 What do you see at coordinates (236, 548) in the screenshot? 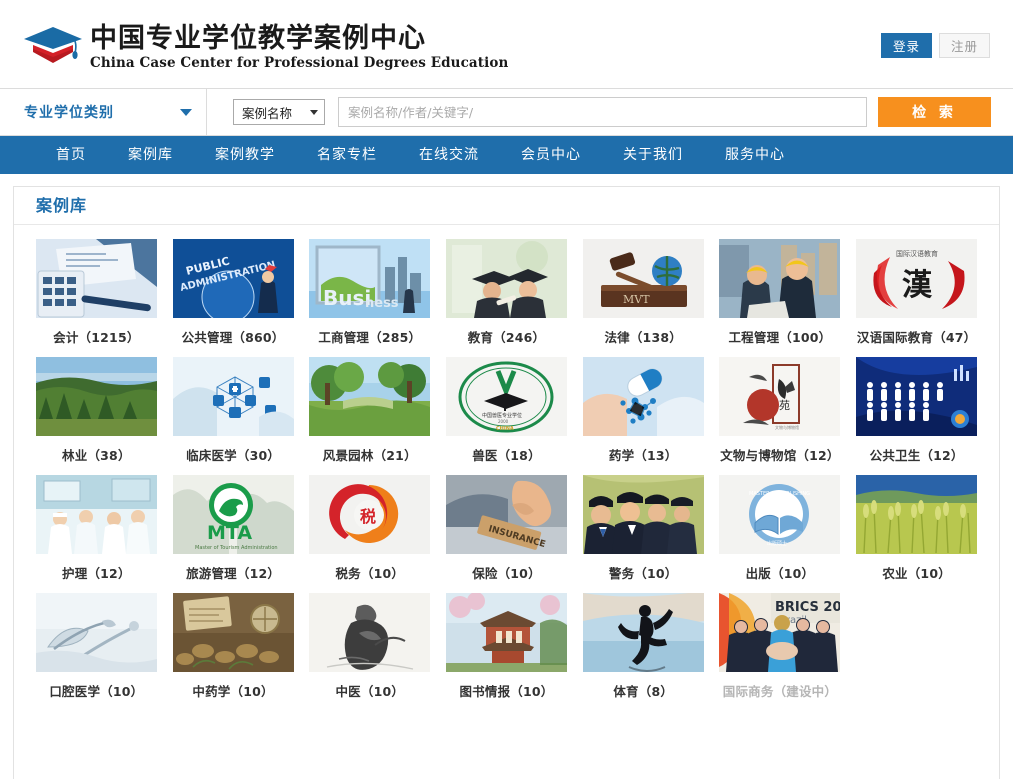
I see `svg-text:Master of Tourism Administrati: Master of Tourism Administration` at bounding box center [236, 548].